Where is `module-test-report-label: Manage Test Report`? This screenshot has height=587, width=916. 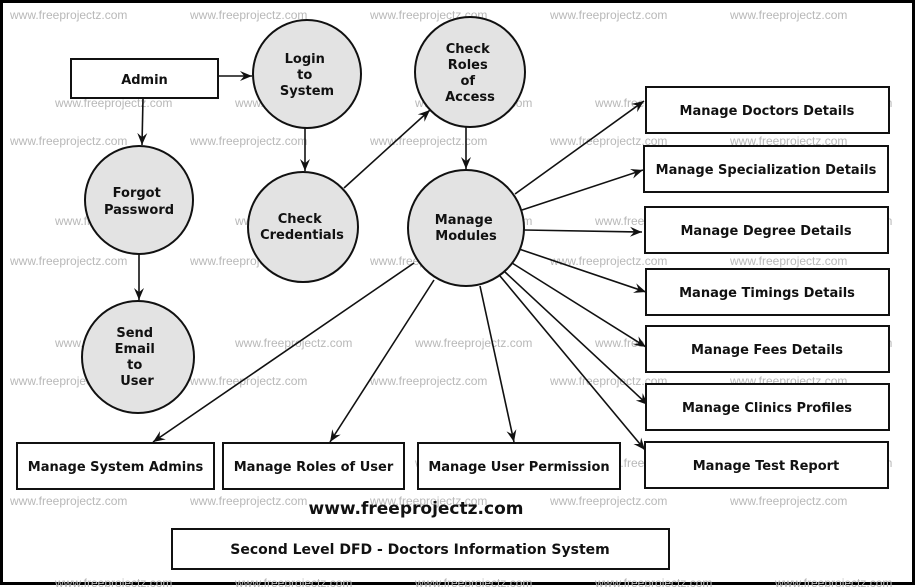
module-test-report-label: Manage Test Report is located at coordinates (766, 466).